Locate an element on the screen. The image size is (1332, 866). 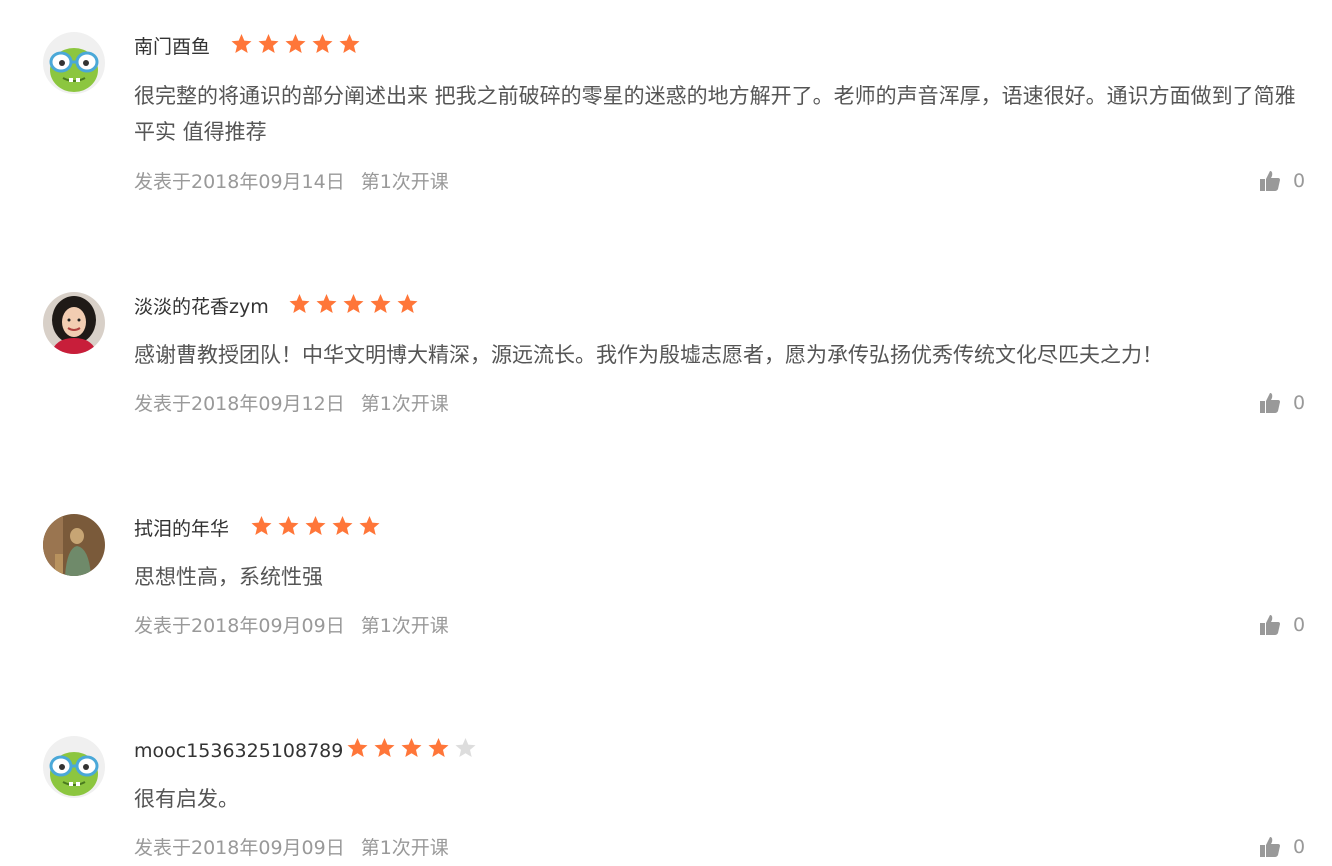
user-name: 淡淡的花香zym is located at coordinates (201, 307).